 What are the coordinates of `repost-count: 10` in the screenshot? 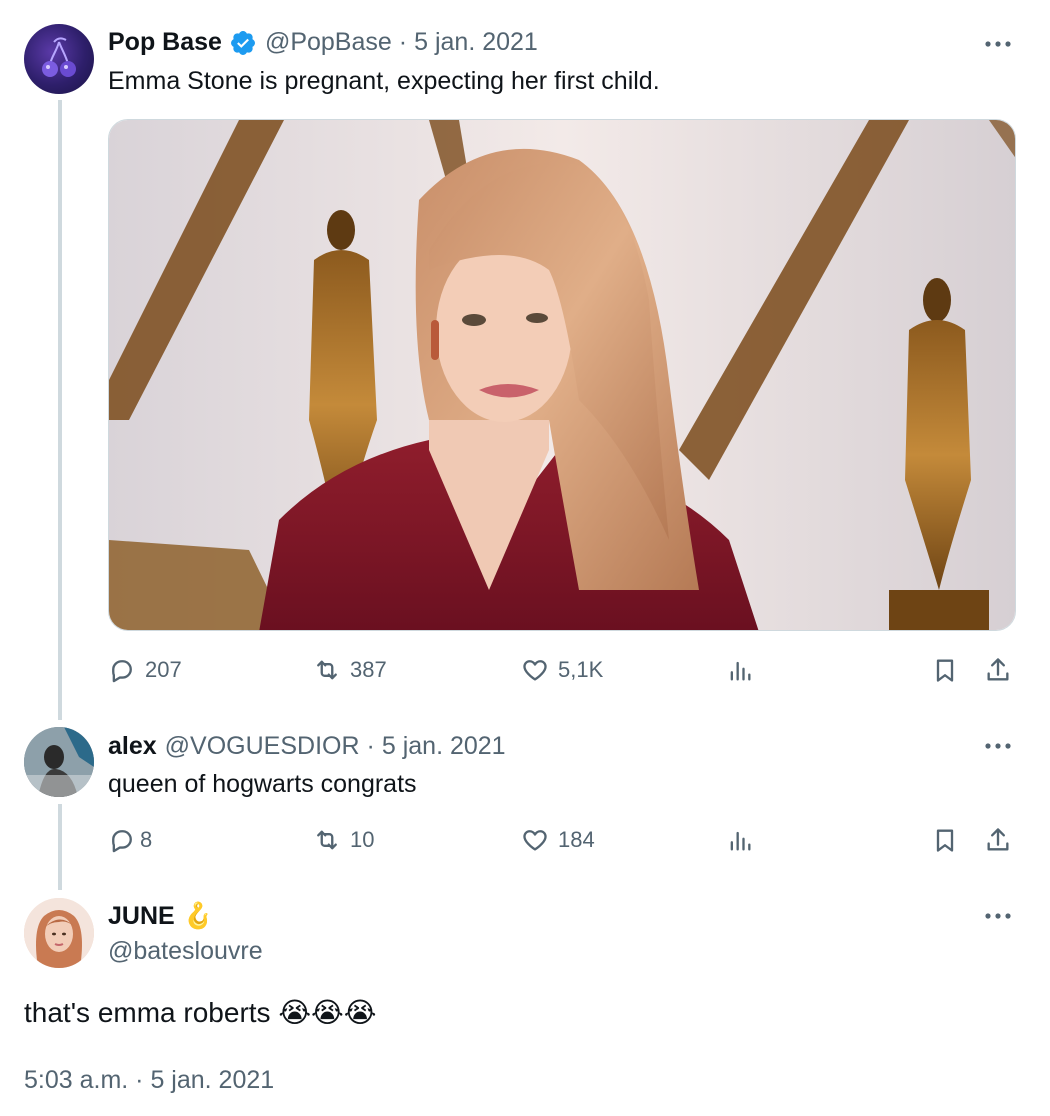 It's located at (362, 839).